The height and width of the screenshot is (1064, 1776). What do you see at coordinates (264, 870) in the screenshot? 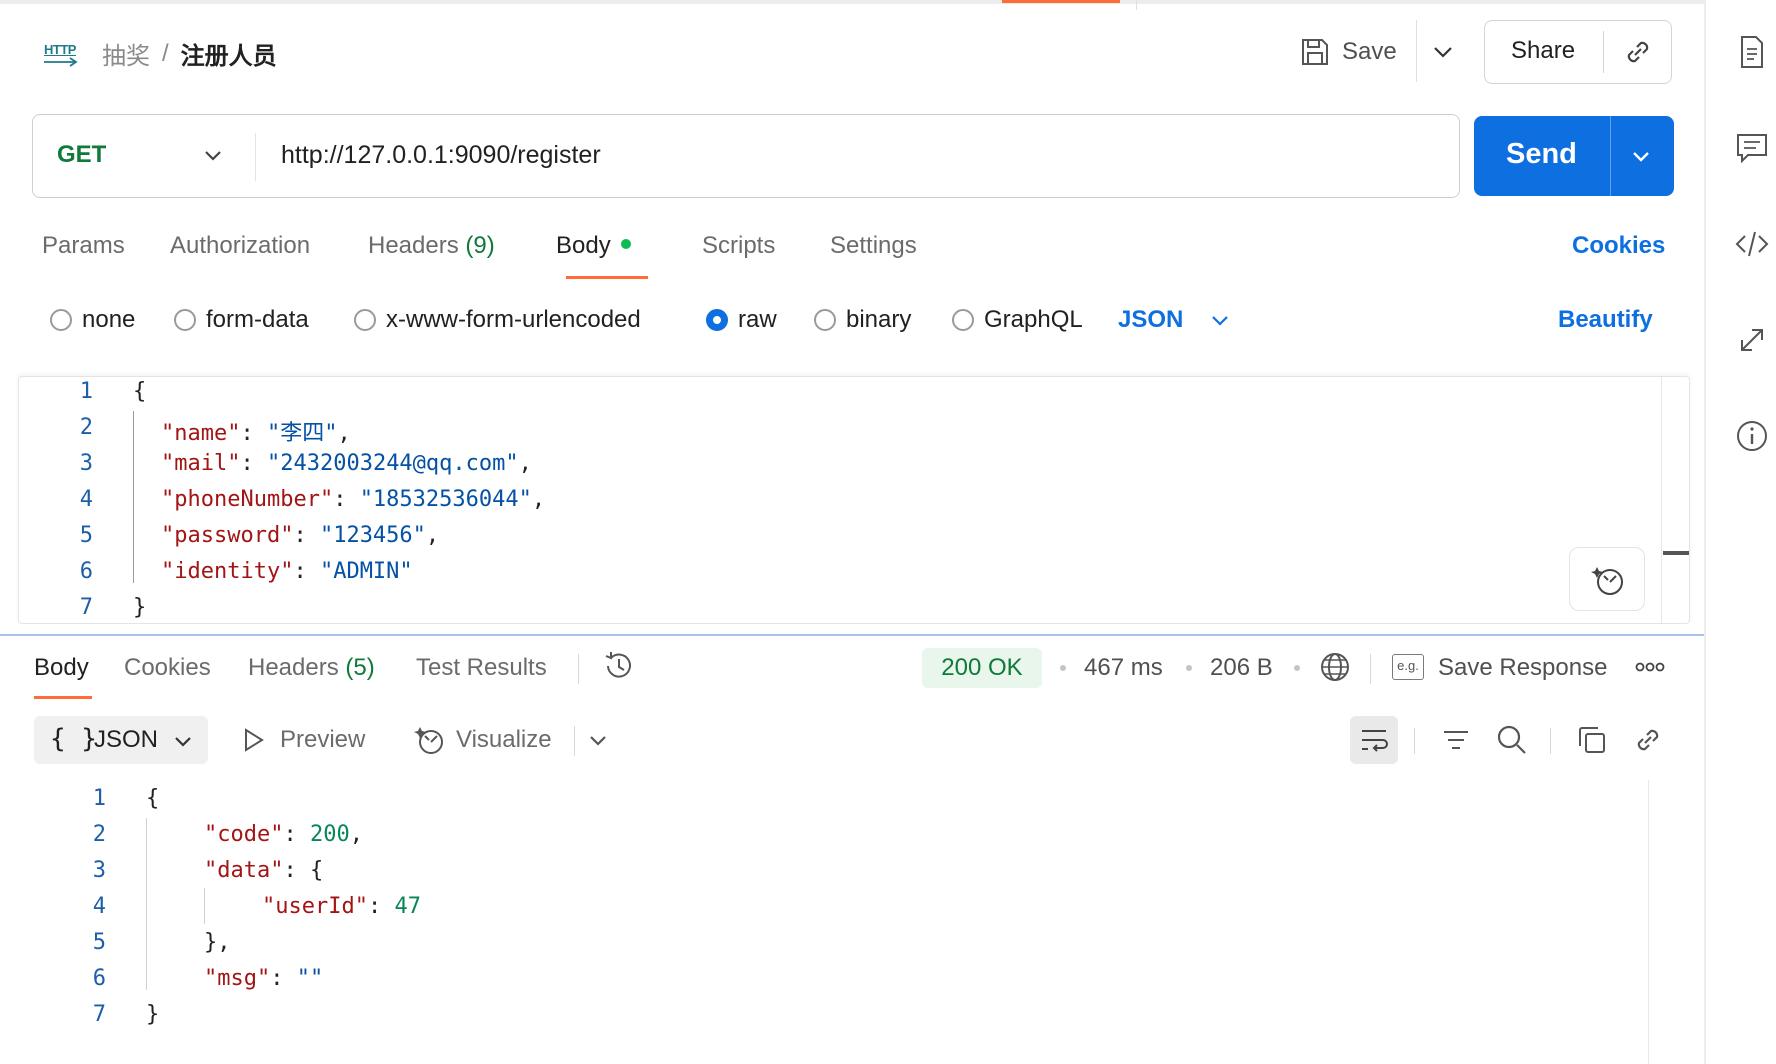
I see `code-line: "data": {` at bounding box center [264, 870].